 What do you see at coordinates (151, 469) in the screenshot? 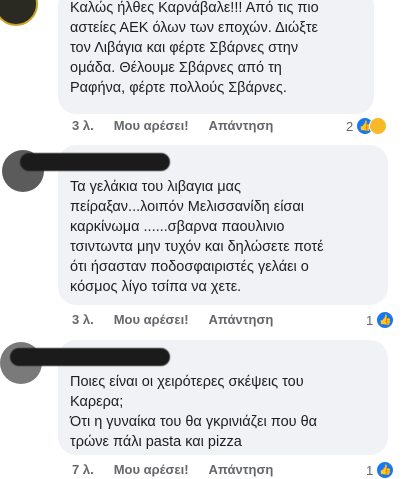
I see `like-button-3: Μου αρέσει!` at bounding box center [151, 469].